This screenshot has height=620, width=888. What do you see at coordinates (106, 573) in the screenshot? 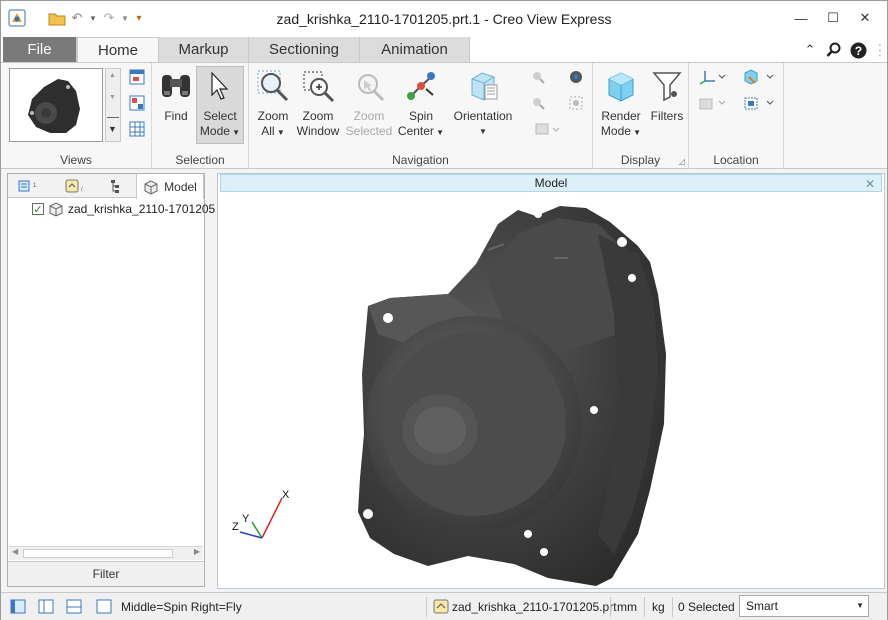
I see `filter-button: Filter` at bounding box center [106, 573].